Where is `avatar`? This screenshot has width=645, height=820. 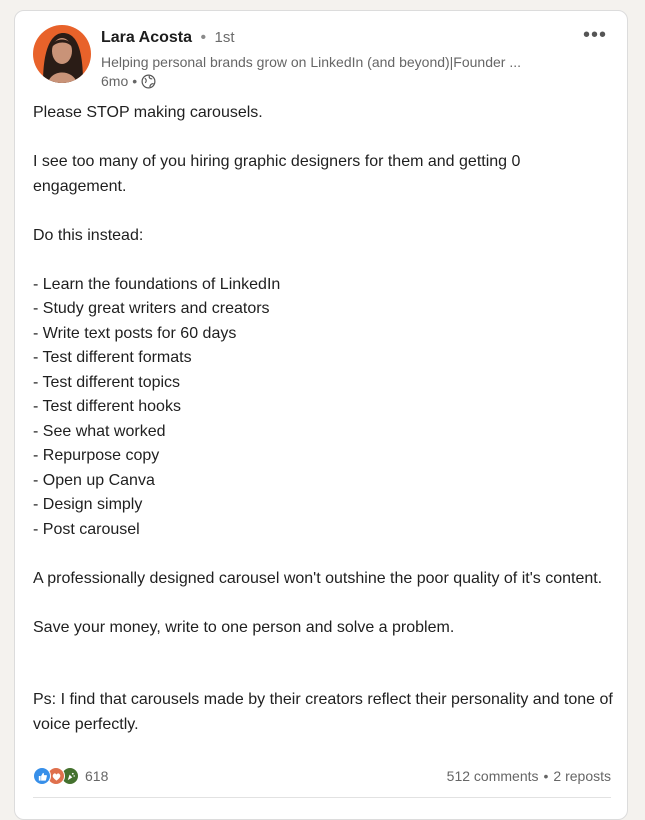 avatar is located at coordinates (62, 54).